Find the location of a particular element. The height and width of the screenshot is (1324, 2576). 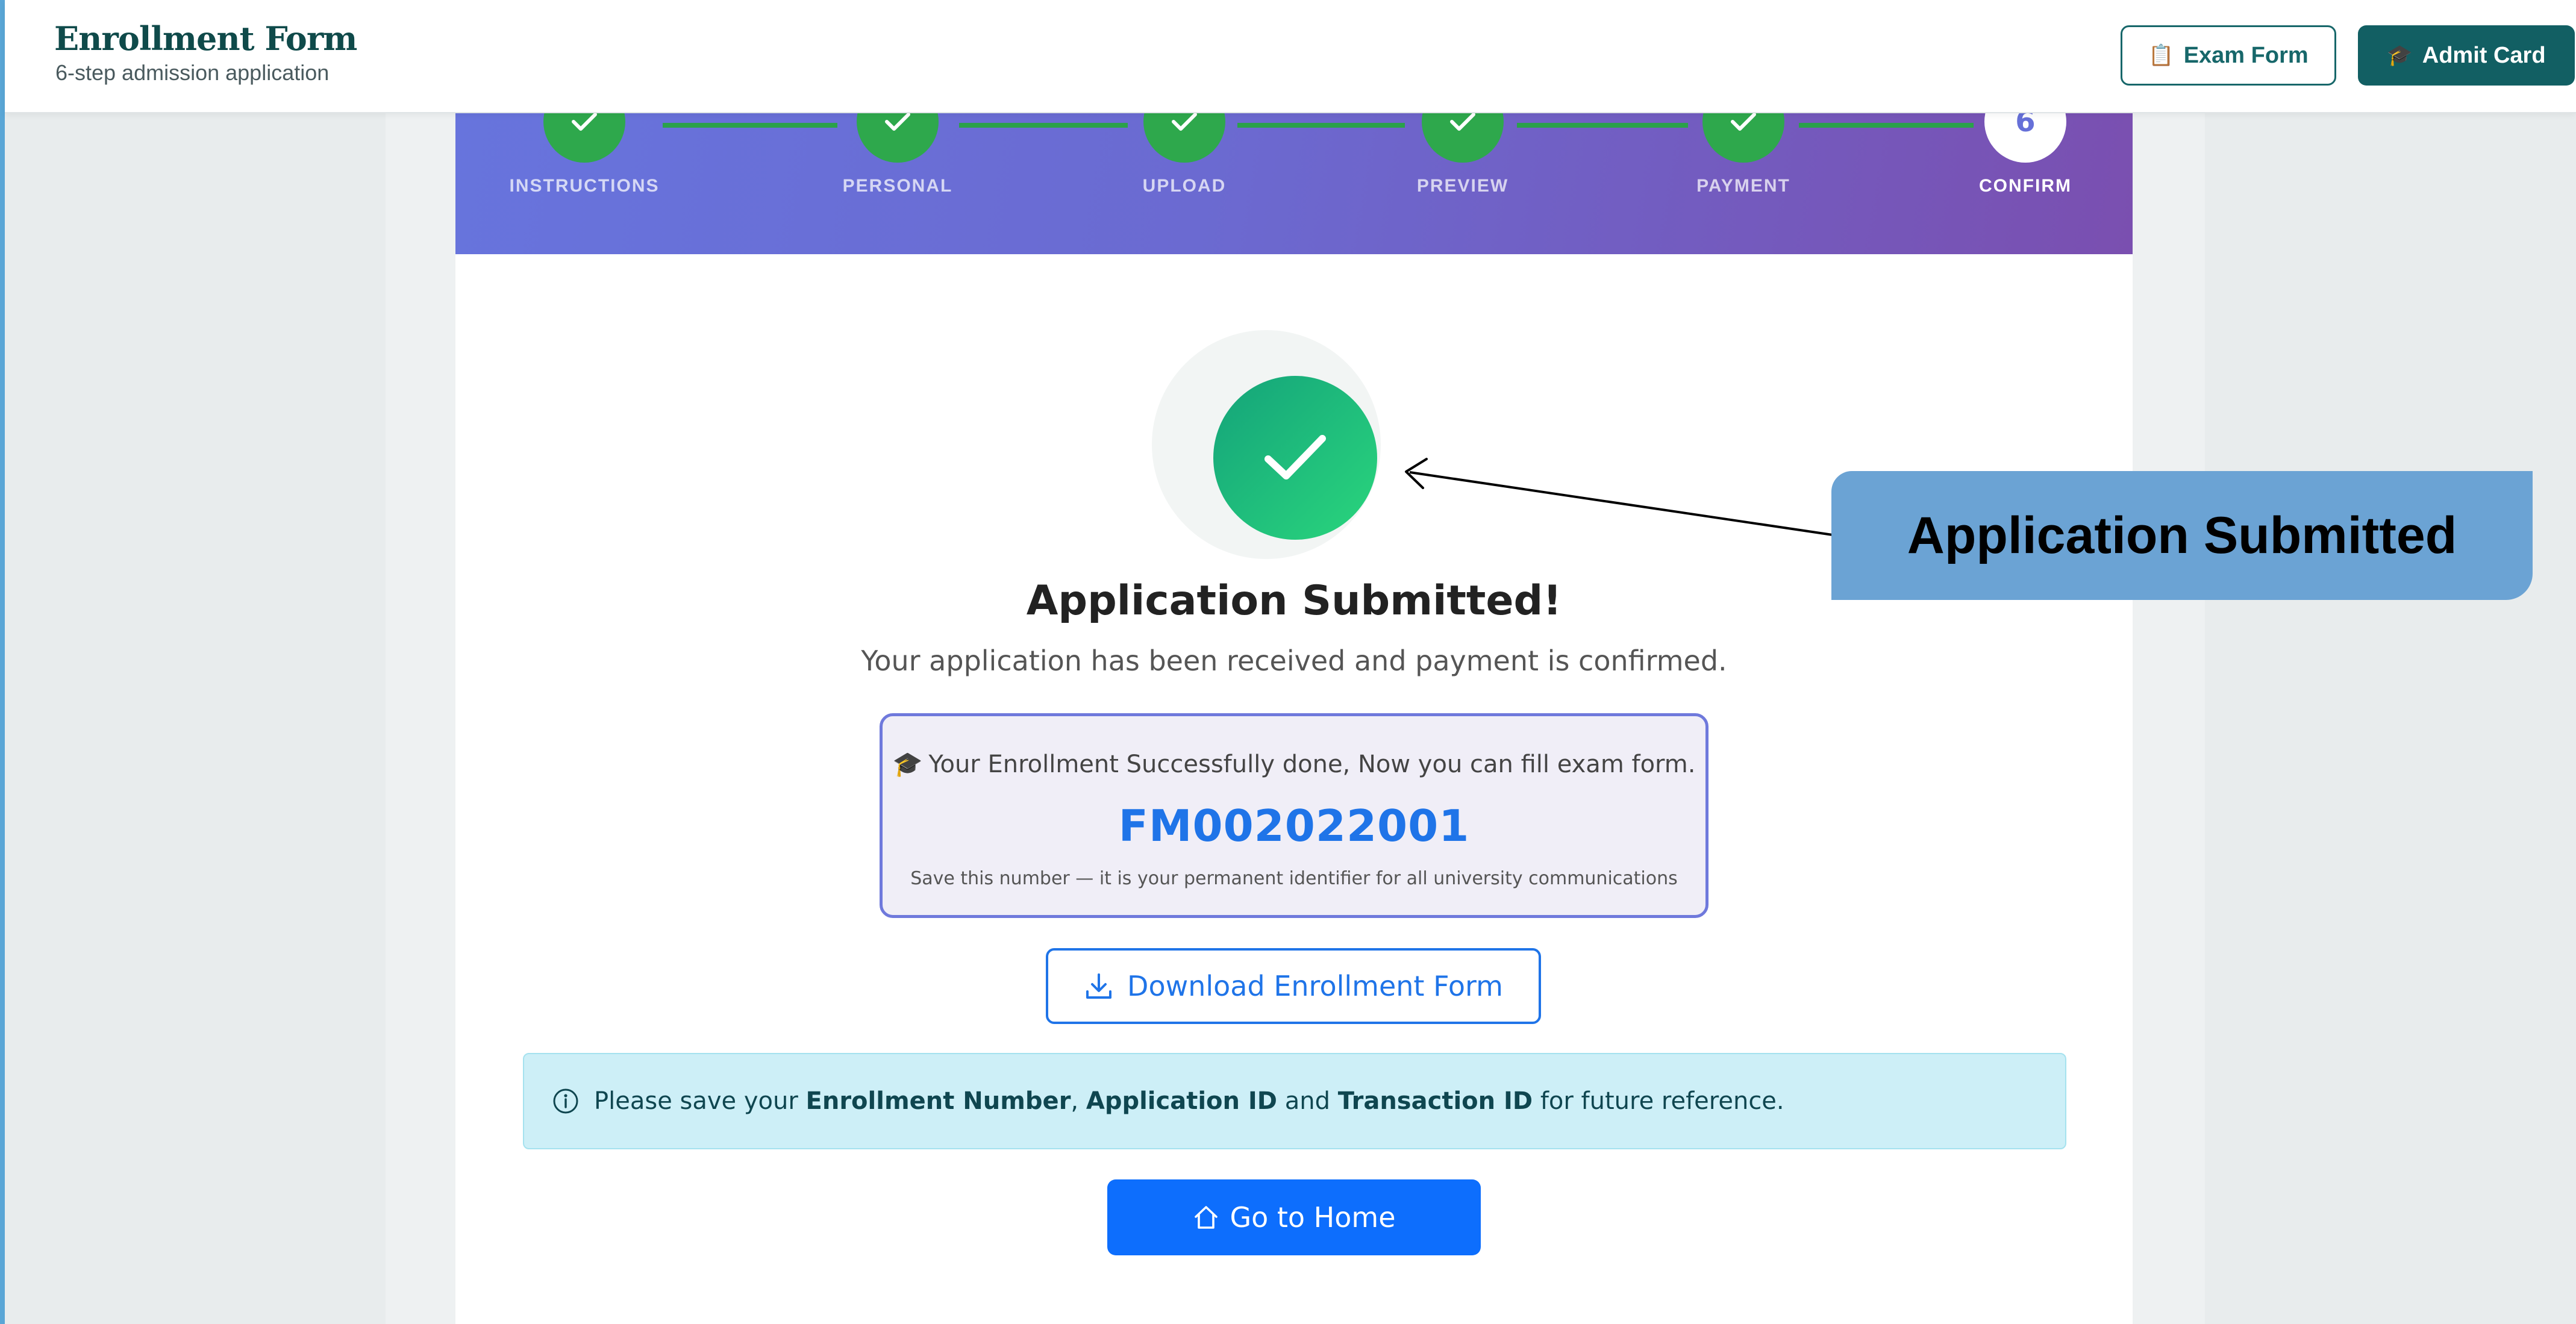

app-title: Enrollment Form is located at coordinates (205, 38).